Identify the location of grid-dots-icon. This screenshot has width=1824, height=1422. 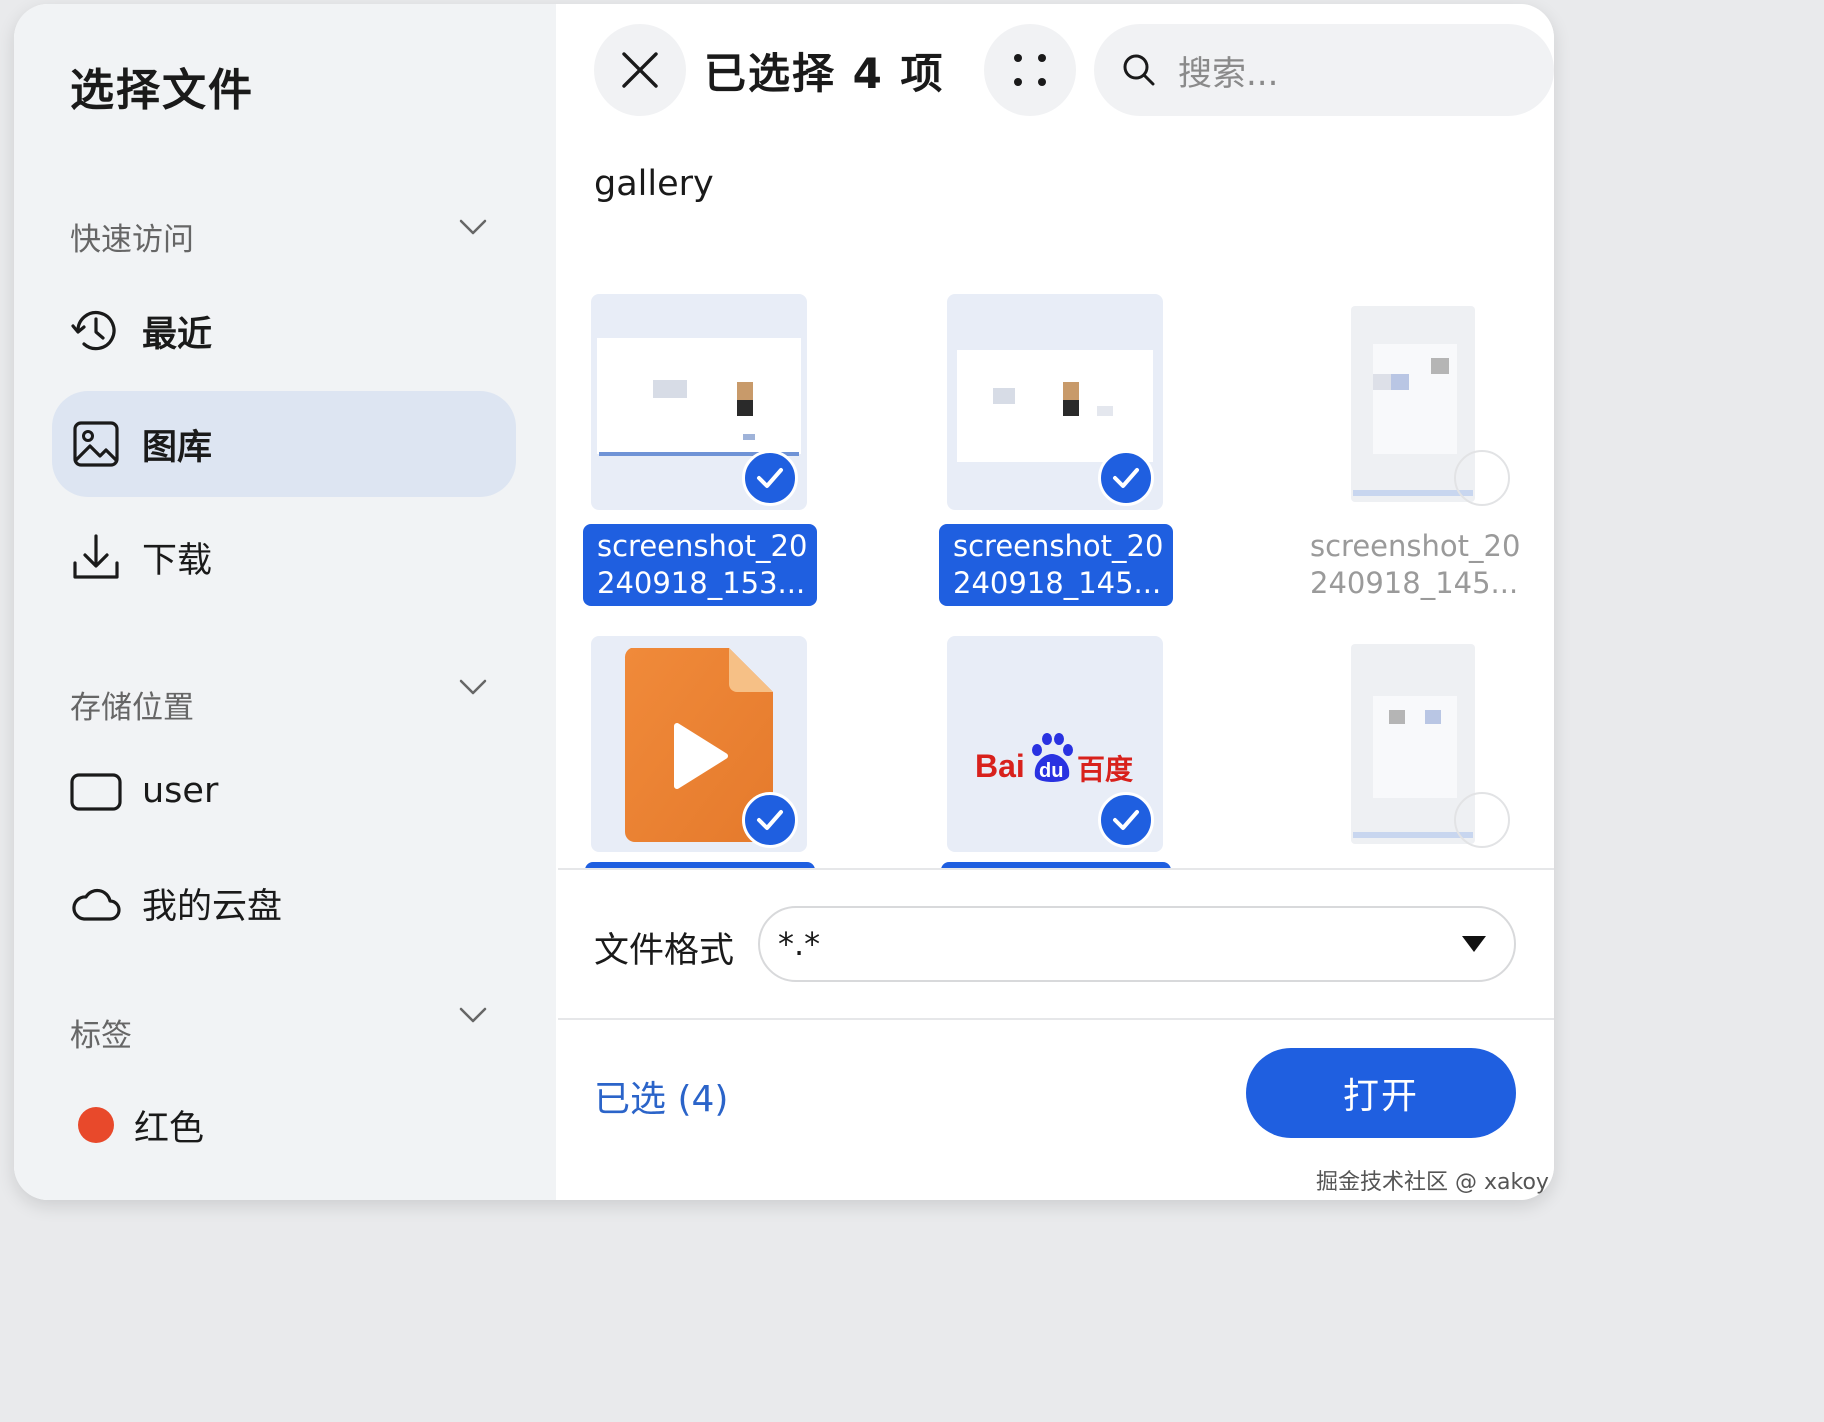
(1030, 70).